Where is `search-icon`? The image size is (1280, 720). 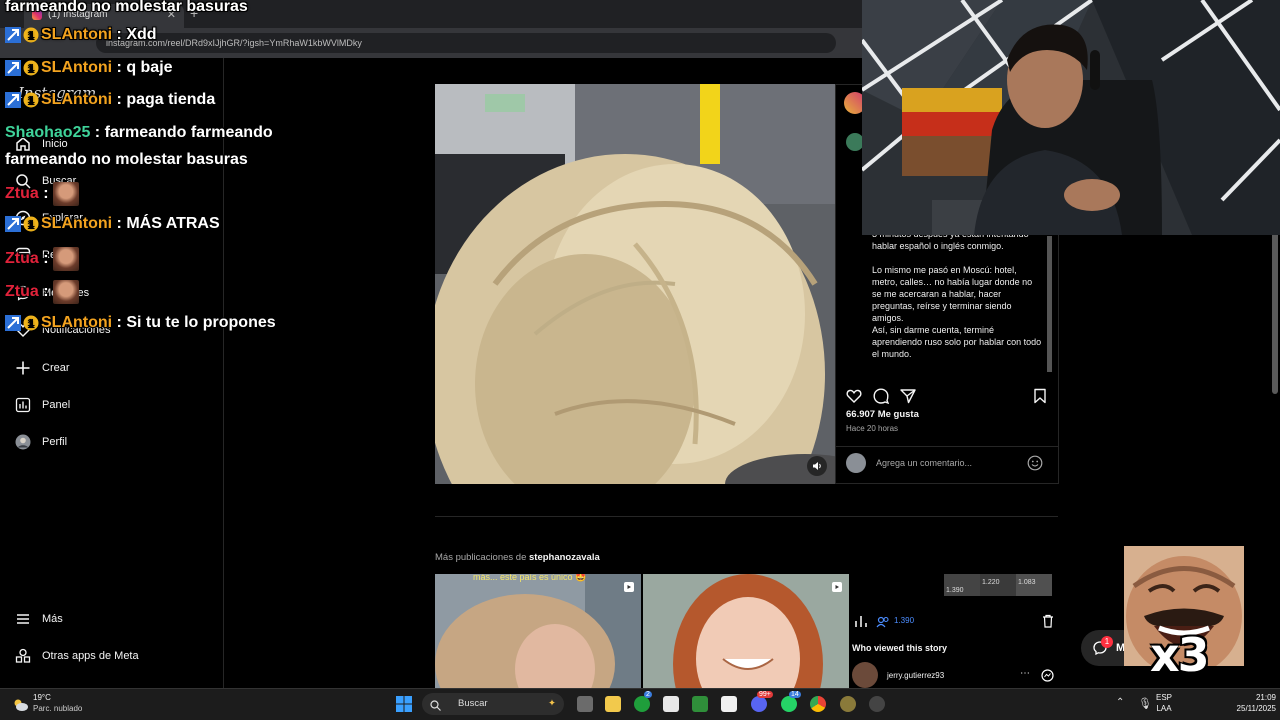 search-icon is located at coordinates (435, 709).